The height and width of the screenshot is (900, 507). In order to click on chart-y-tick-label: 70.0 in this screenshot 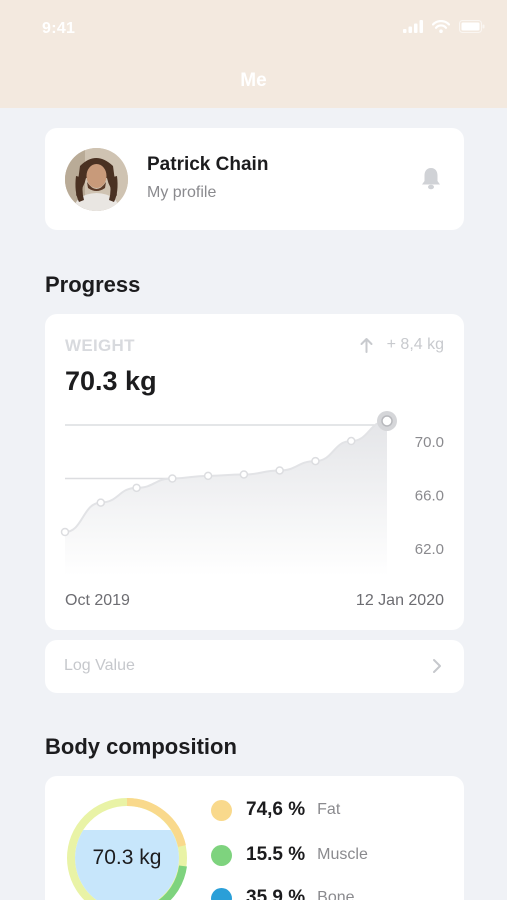, I will do `click(429, 442)`.